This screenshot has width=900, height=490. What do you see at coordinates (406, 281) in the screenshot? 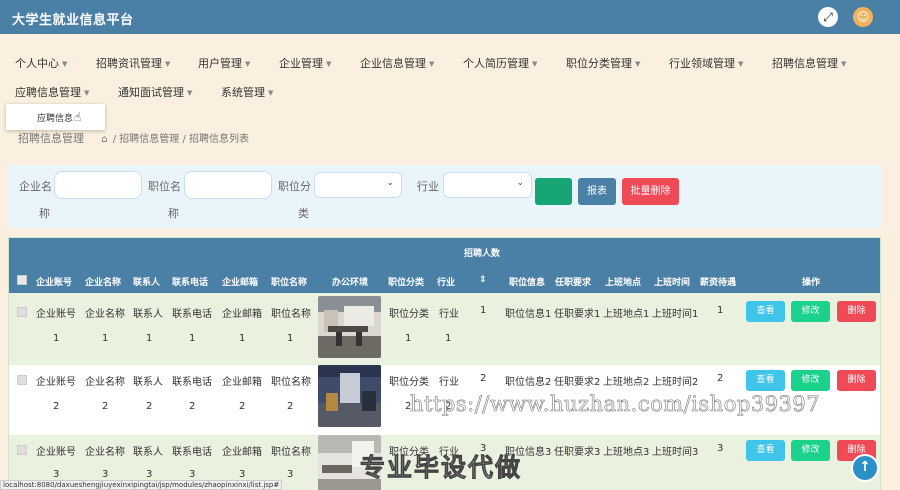
I see `th-category: 职位分类` at bounding box center [406, 281].